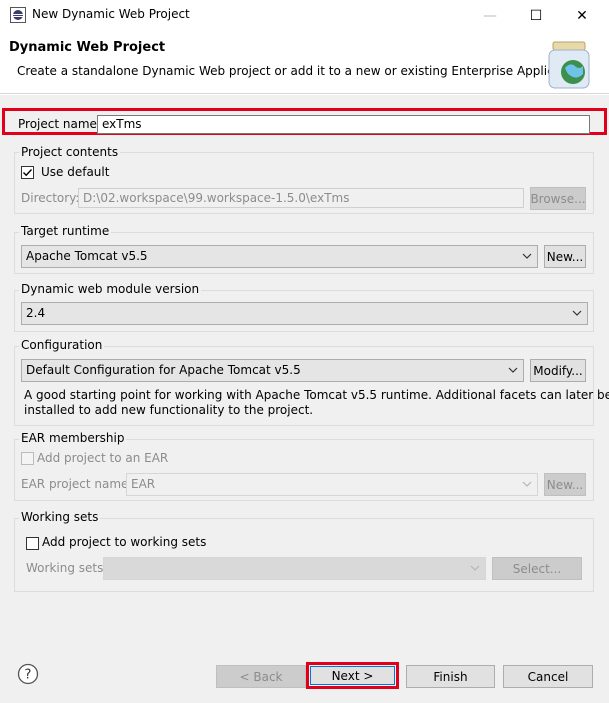 The width and height of the screenshot is (609, 703). What do you see at coordinates (67, 568) in the screenshot?
I see `working-sets-label: Working sets:` at bounding box center [67, 568].